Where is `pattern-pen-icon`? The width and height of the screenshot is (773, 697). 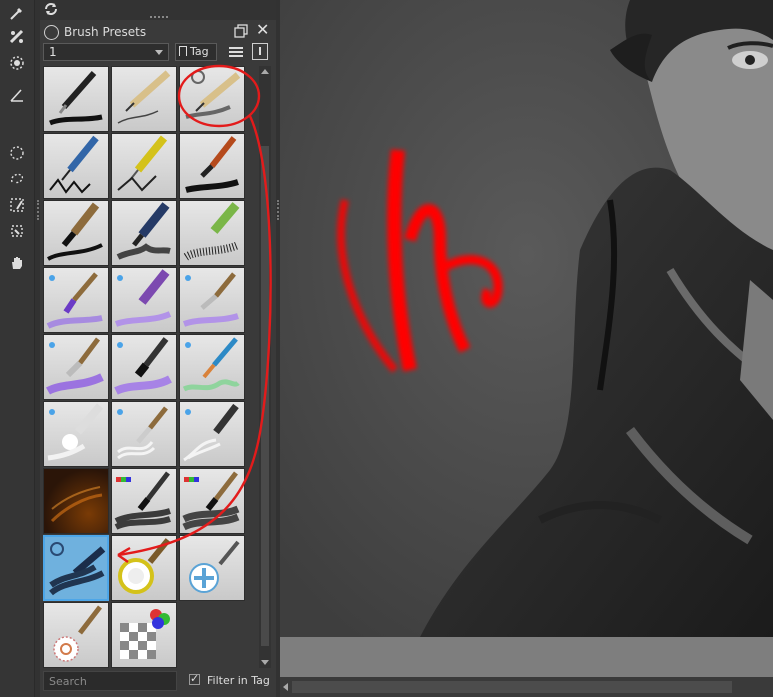
pattern-pen-icon is located at coordinates (77, 633).